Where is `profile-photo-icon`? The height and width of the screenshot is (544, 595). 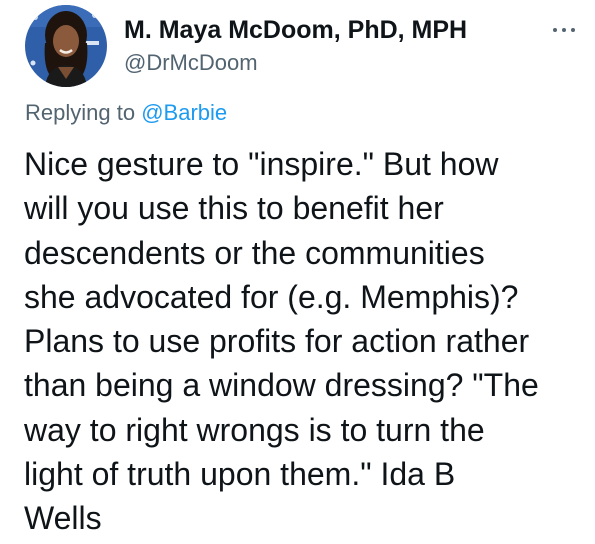
profile-photo-icon is located at coordinates (66, 46).